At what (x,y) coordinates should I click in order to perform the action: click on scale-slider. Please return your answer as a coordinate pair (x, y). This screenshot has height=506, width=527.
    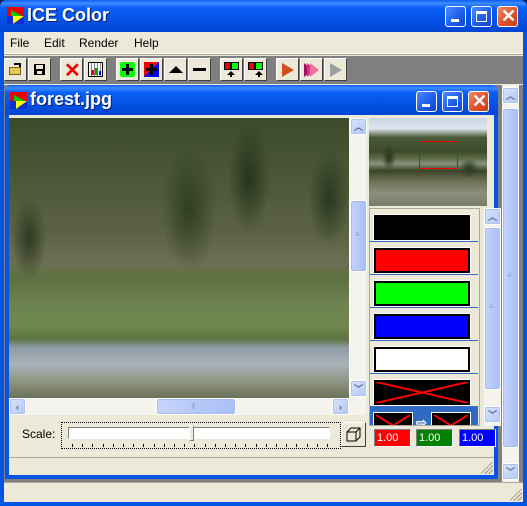
    Looking at the image, I should click on (201, 435).